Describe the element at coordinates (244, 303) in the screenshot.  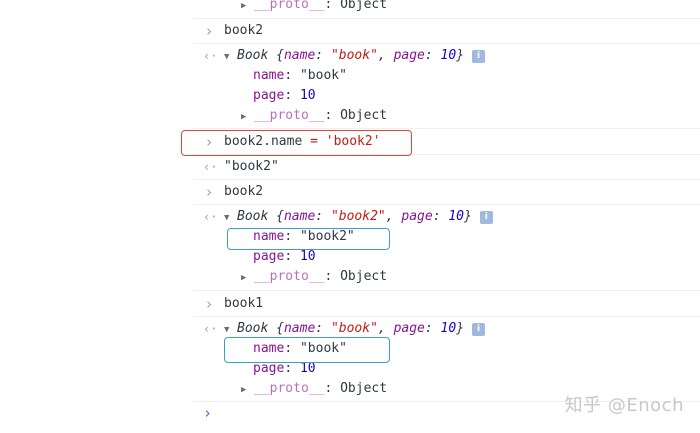
I see `input-code: book1` at that location.